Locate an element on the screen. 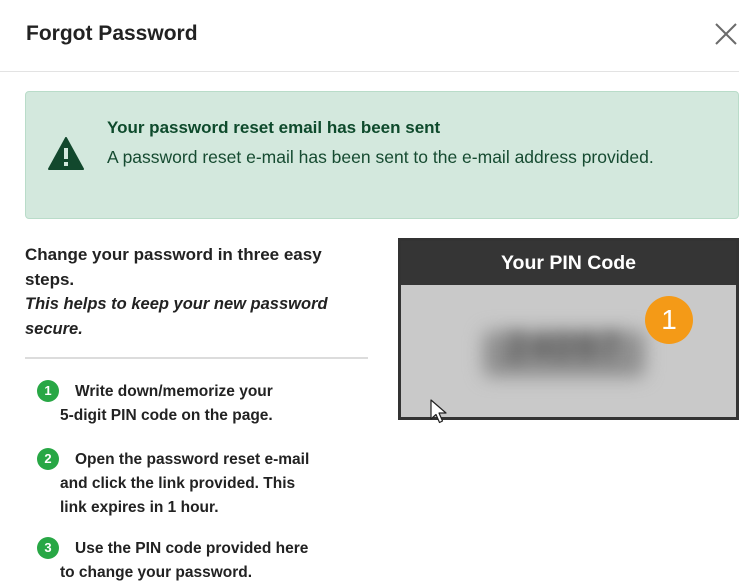 The height and width of the screenshot is (585, 739). step-line: and click the link provided. This is located at coordinates (178, 483).